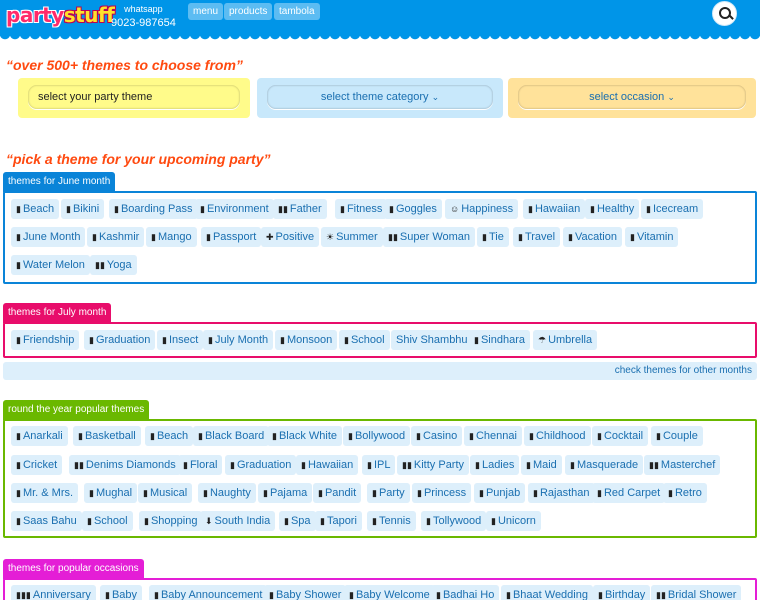 The width and height of the screenshot is (760, 600). I want to click on theme-chip: ▮ Water Melon, so click(50, 265).